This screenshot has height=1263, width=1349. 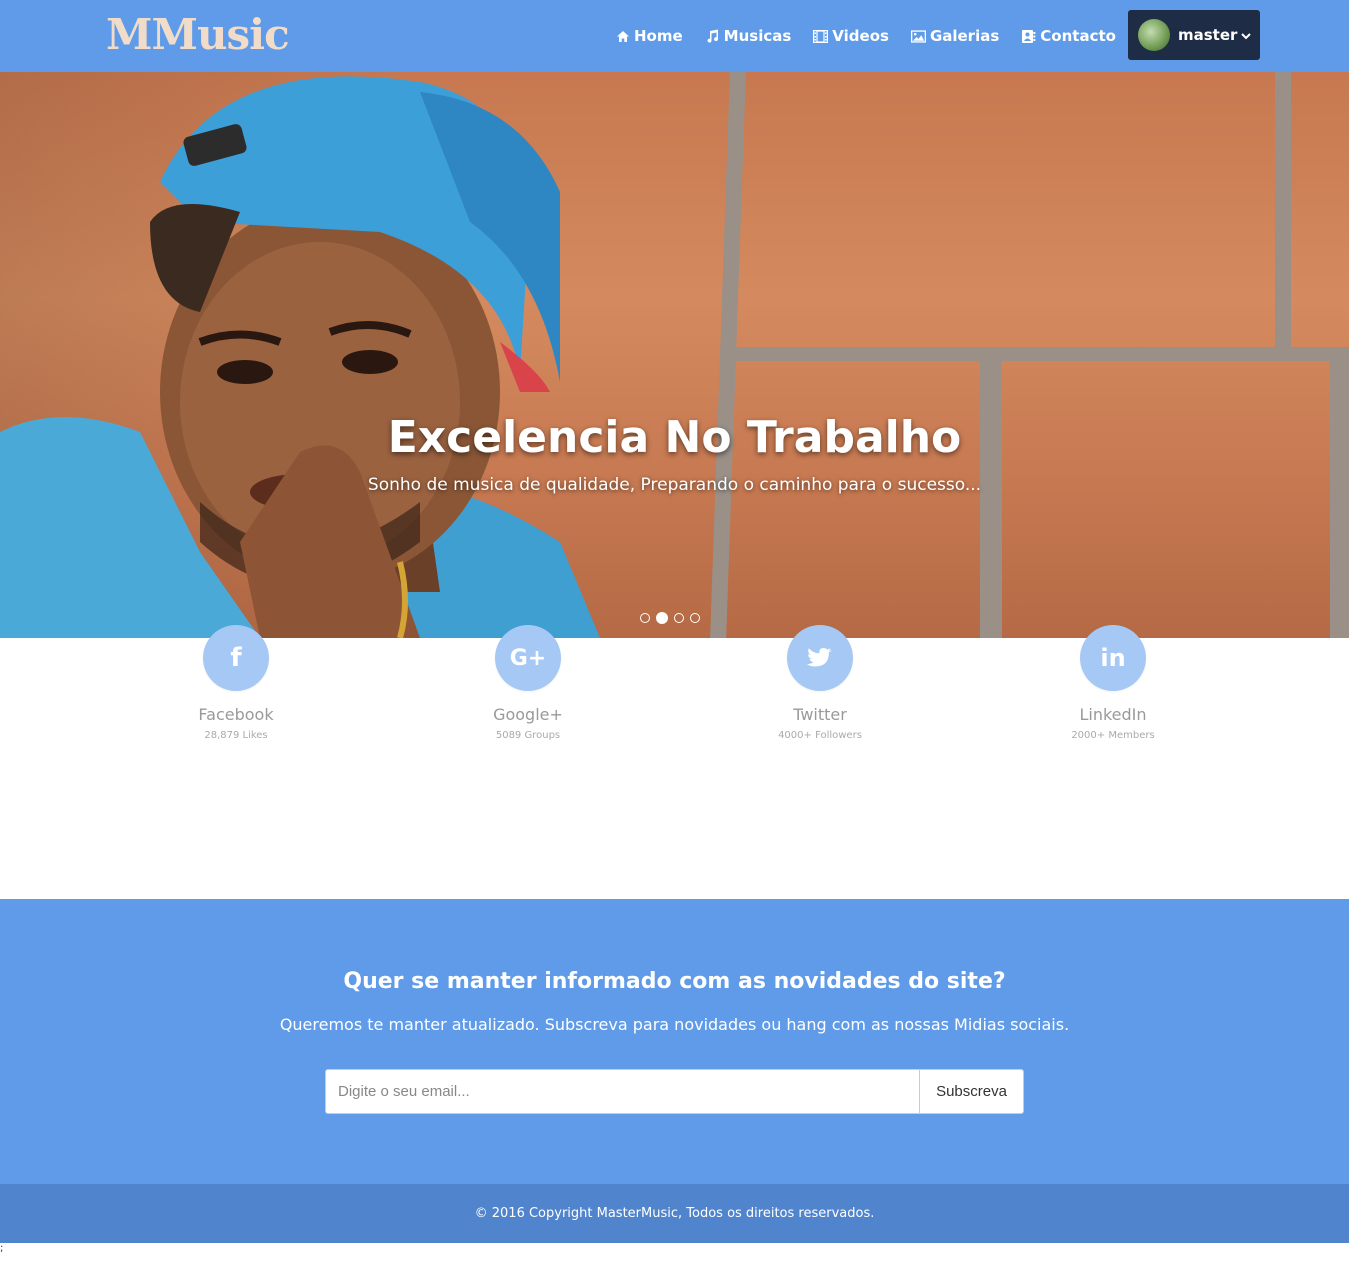 I want to click on social-facebook: f Facebook 28,879 Likes, so click(x=236, y=683).